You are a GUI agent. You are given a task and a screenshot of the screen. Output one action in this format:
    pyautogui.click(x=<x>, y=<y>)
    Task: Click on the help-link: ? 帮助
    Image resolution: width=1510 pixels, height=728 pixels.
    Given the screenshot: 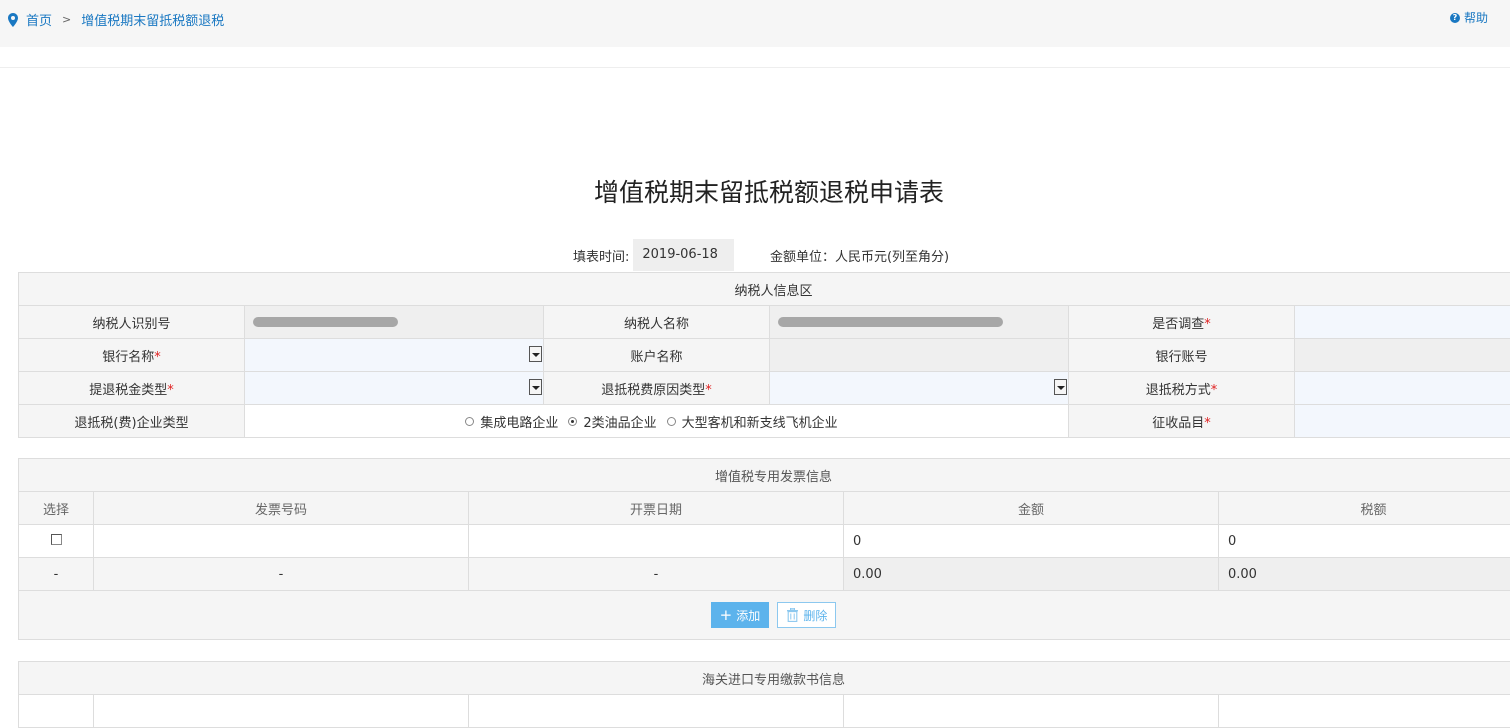 What is the action you would take?
    pyautogui.click(x=1469, y=17)
    